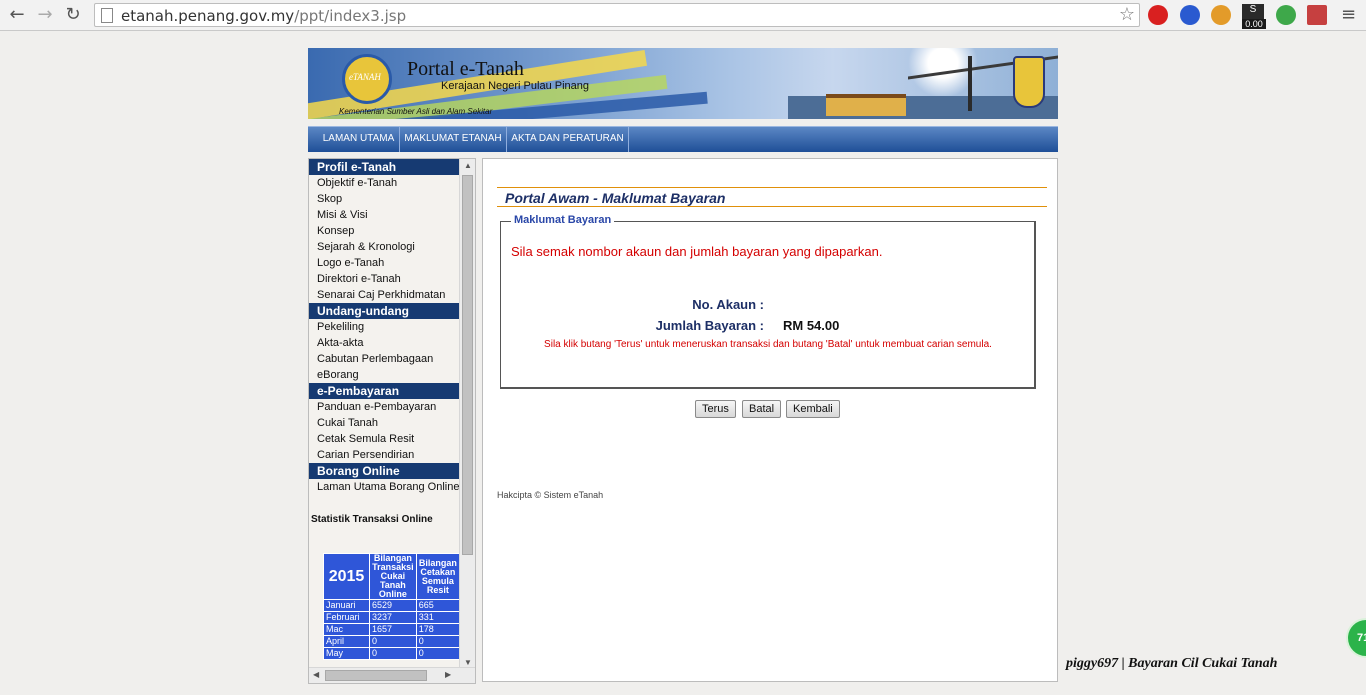  Describe the element at coordinates (384, 471) in the screenshot. I see `sidebar-section-header: Borang Online` at that location.